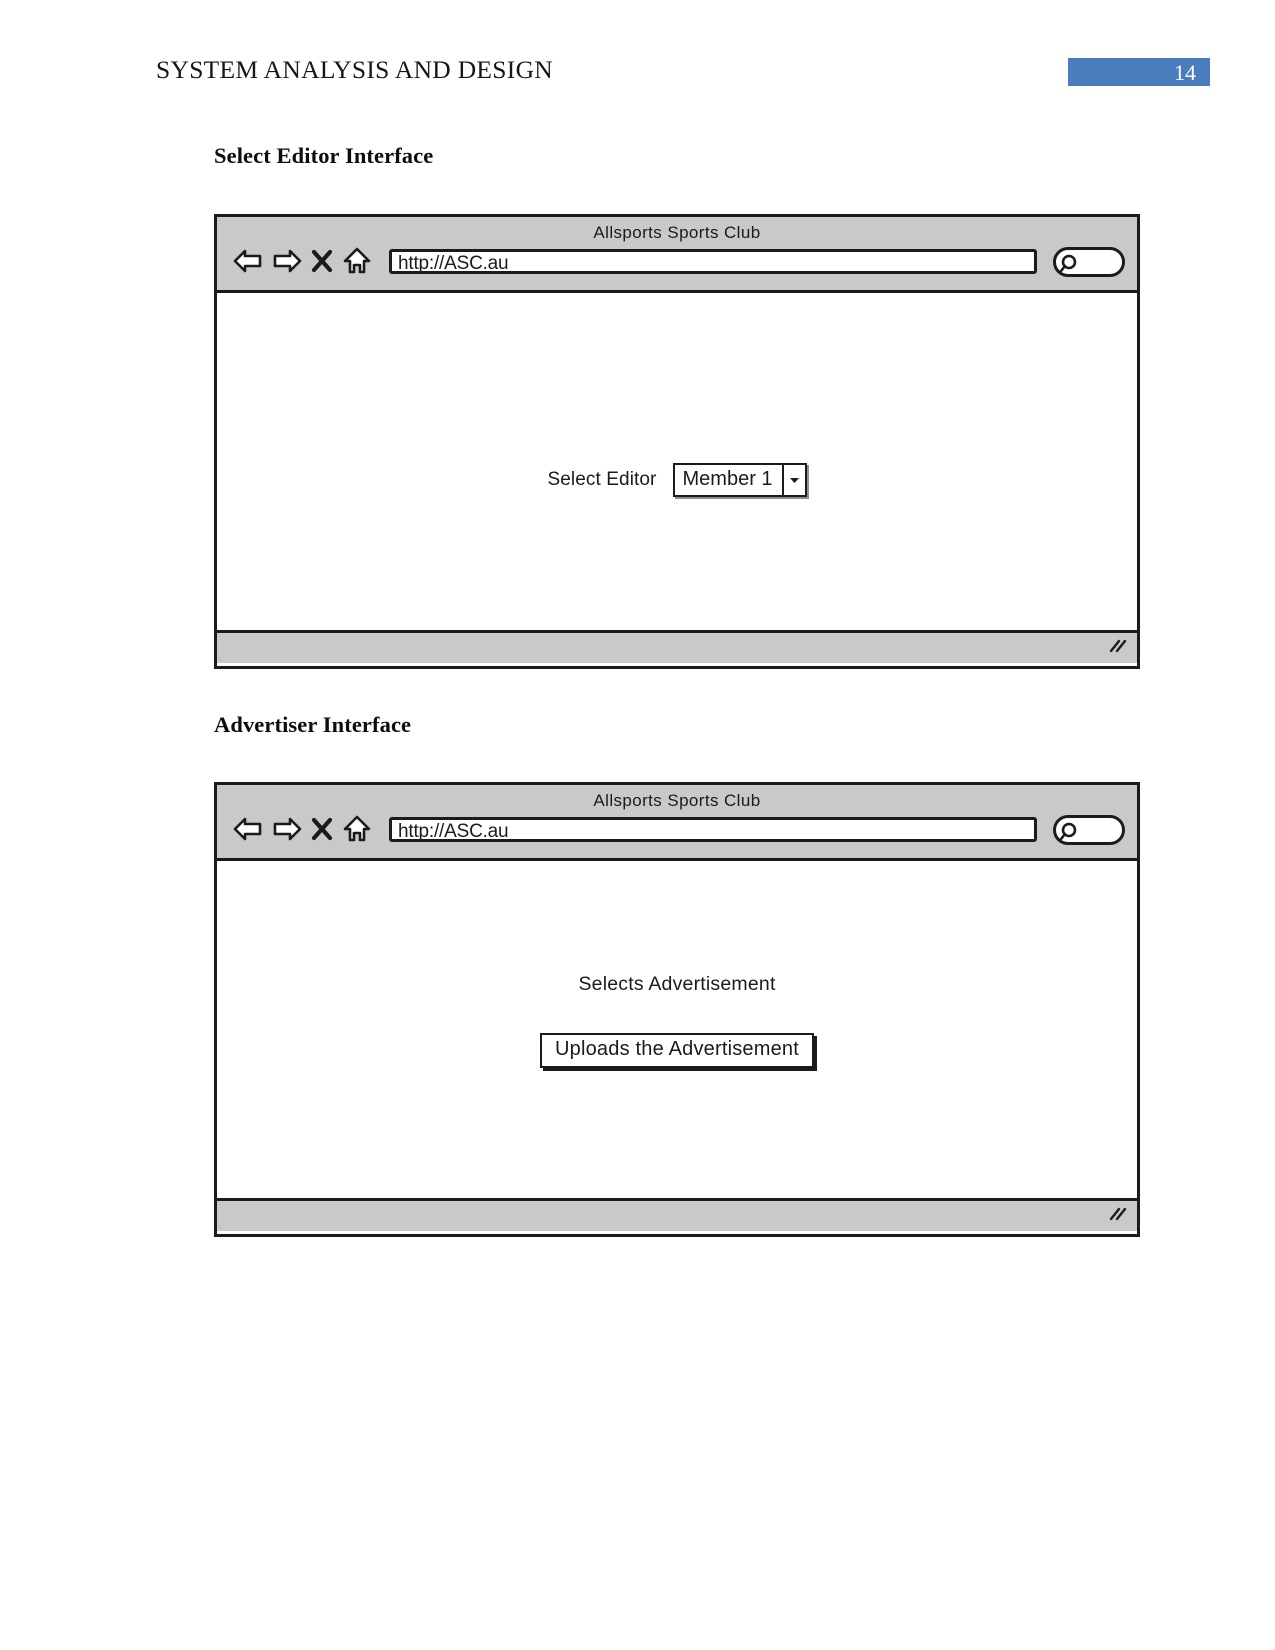 Image resolution: width=1275 pixels, height=1650 pixels. Describe the element at coordinates (324, 155) in the screenshot. I see `section-heading-select-editor: Select Editor Interface` at that location.